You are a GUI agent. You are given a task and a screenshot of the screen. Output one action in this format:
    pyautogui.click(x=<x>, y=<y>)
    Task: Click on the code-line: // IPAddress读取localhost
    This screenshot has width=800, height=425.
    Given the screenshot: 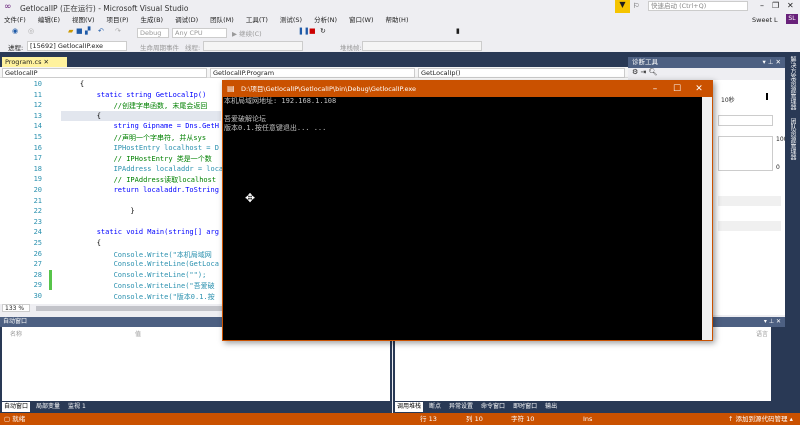 What is the action you would take?
    pyautogui.click(x=140, y=180)
    